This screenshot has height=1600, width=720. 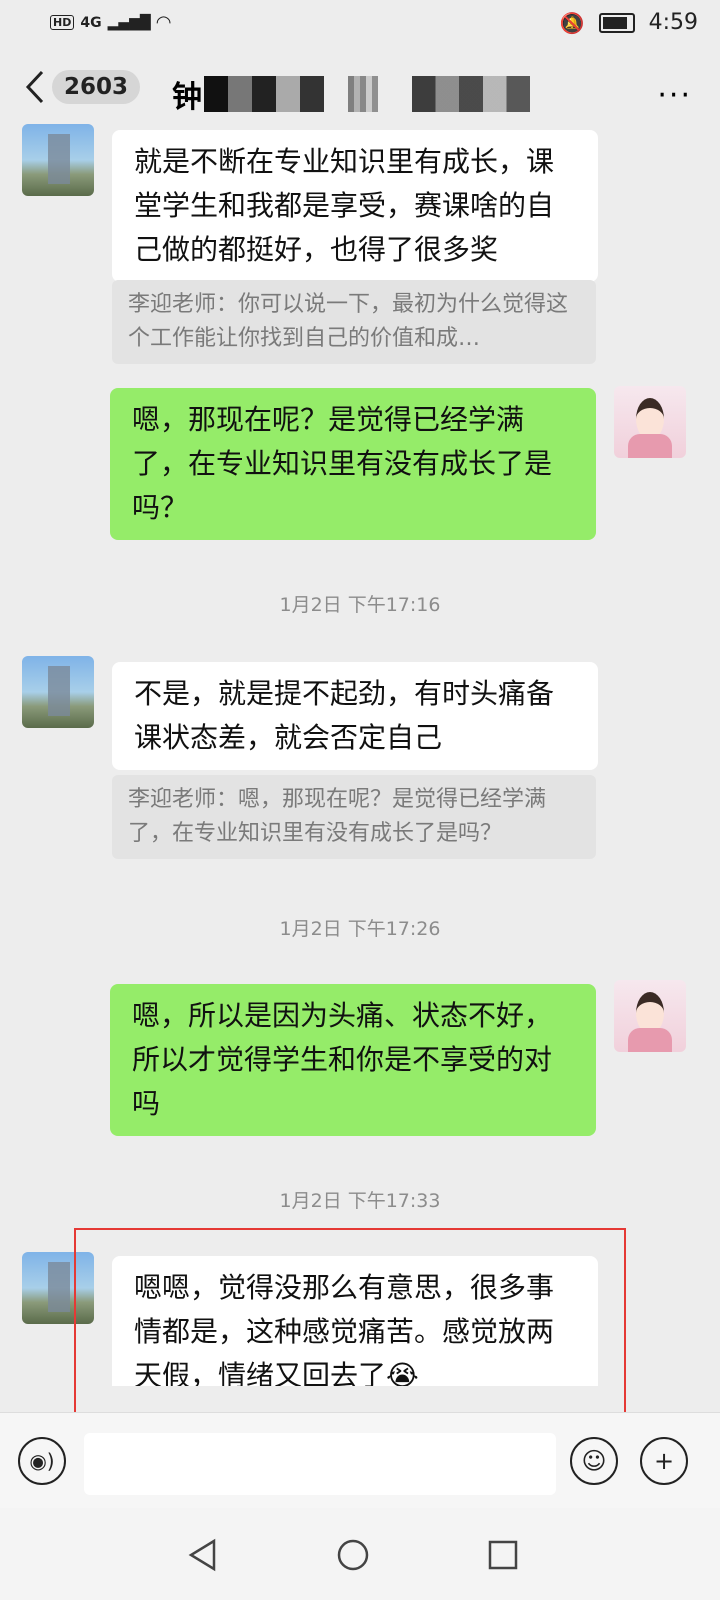 I want to click on back-button: 2603, so click(x=82, y=87).